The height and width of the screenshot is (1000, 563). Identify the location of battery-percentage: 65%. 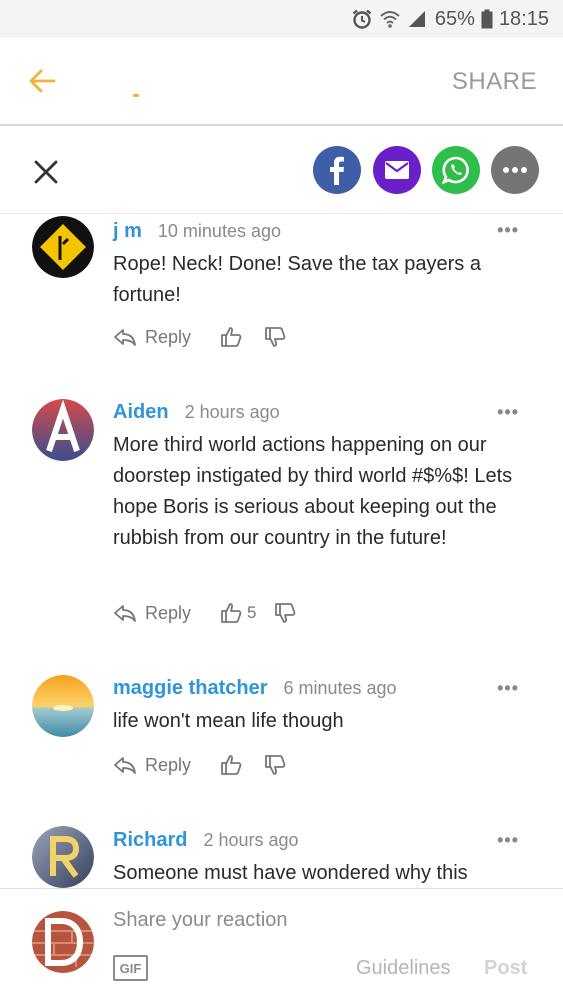
(454, 18).